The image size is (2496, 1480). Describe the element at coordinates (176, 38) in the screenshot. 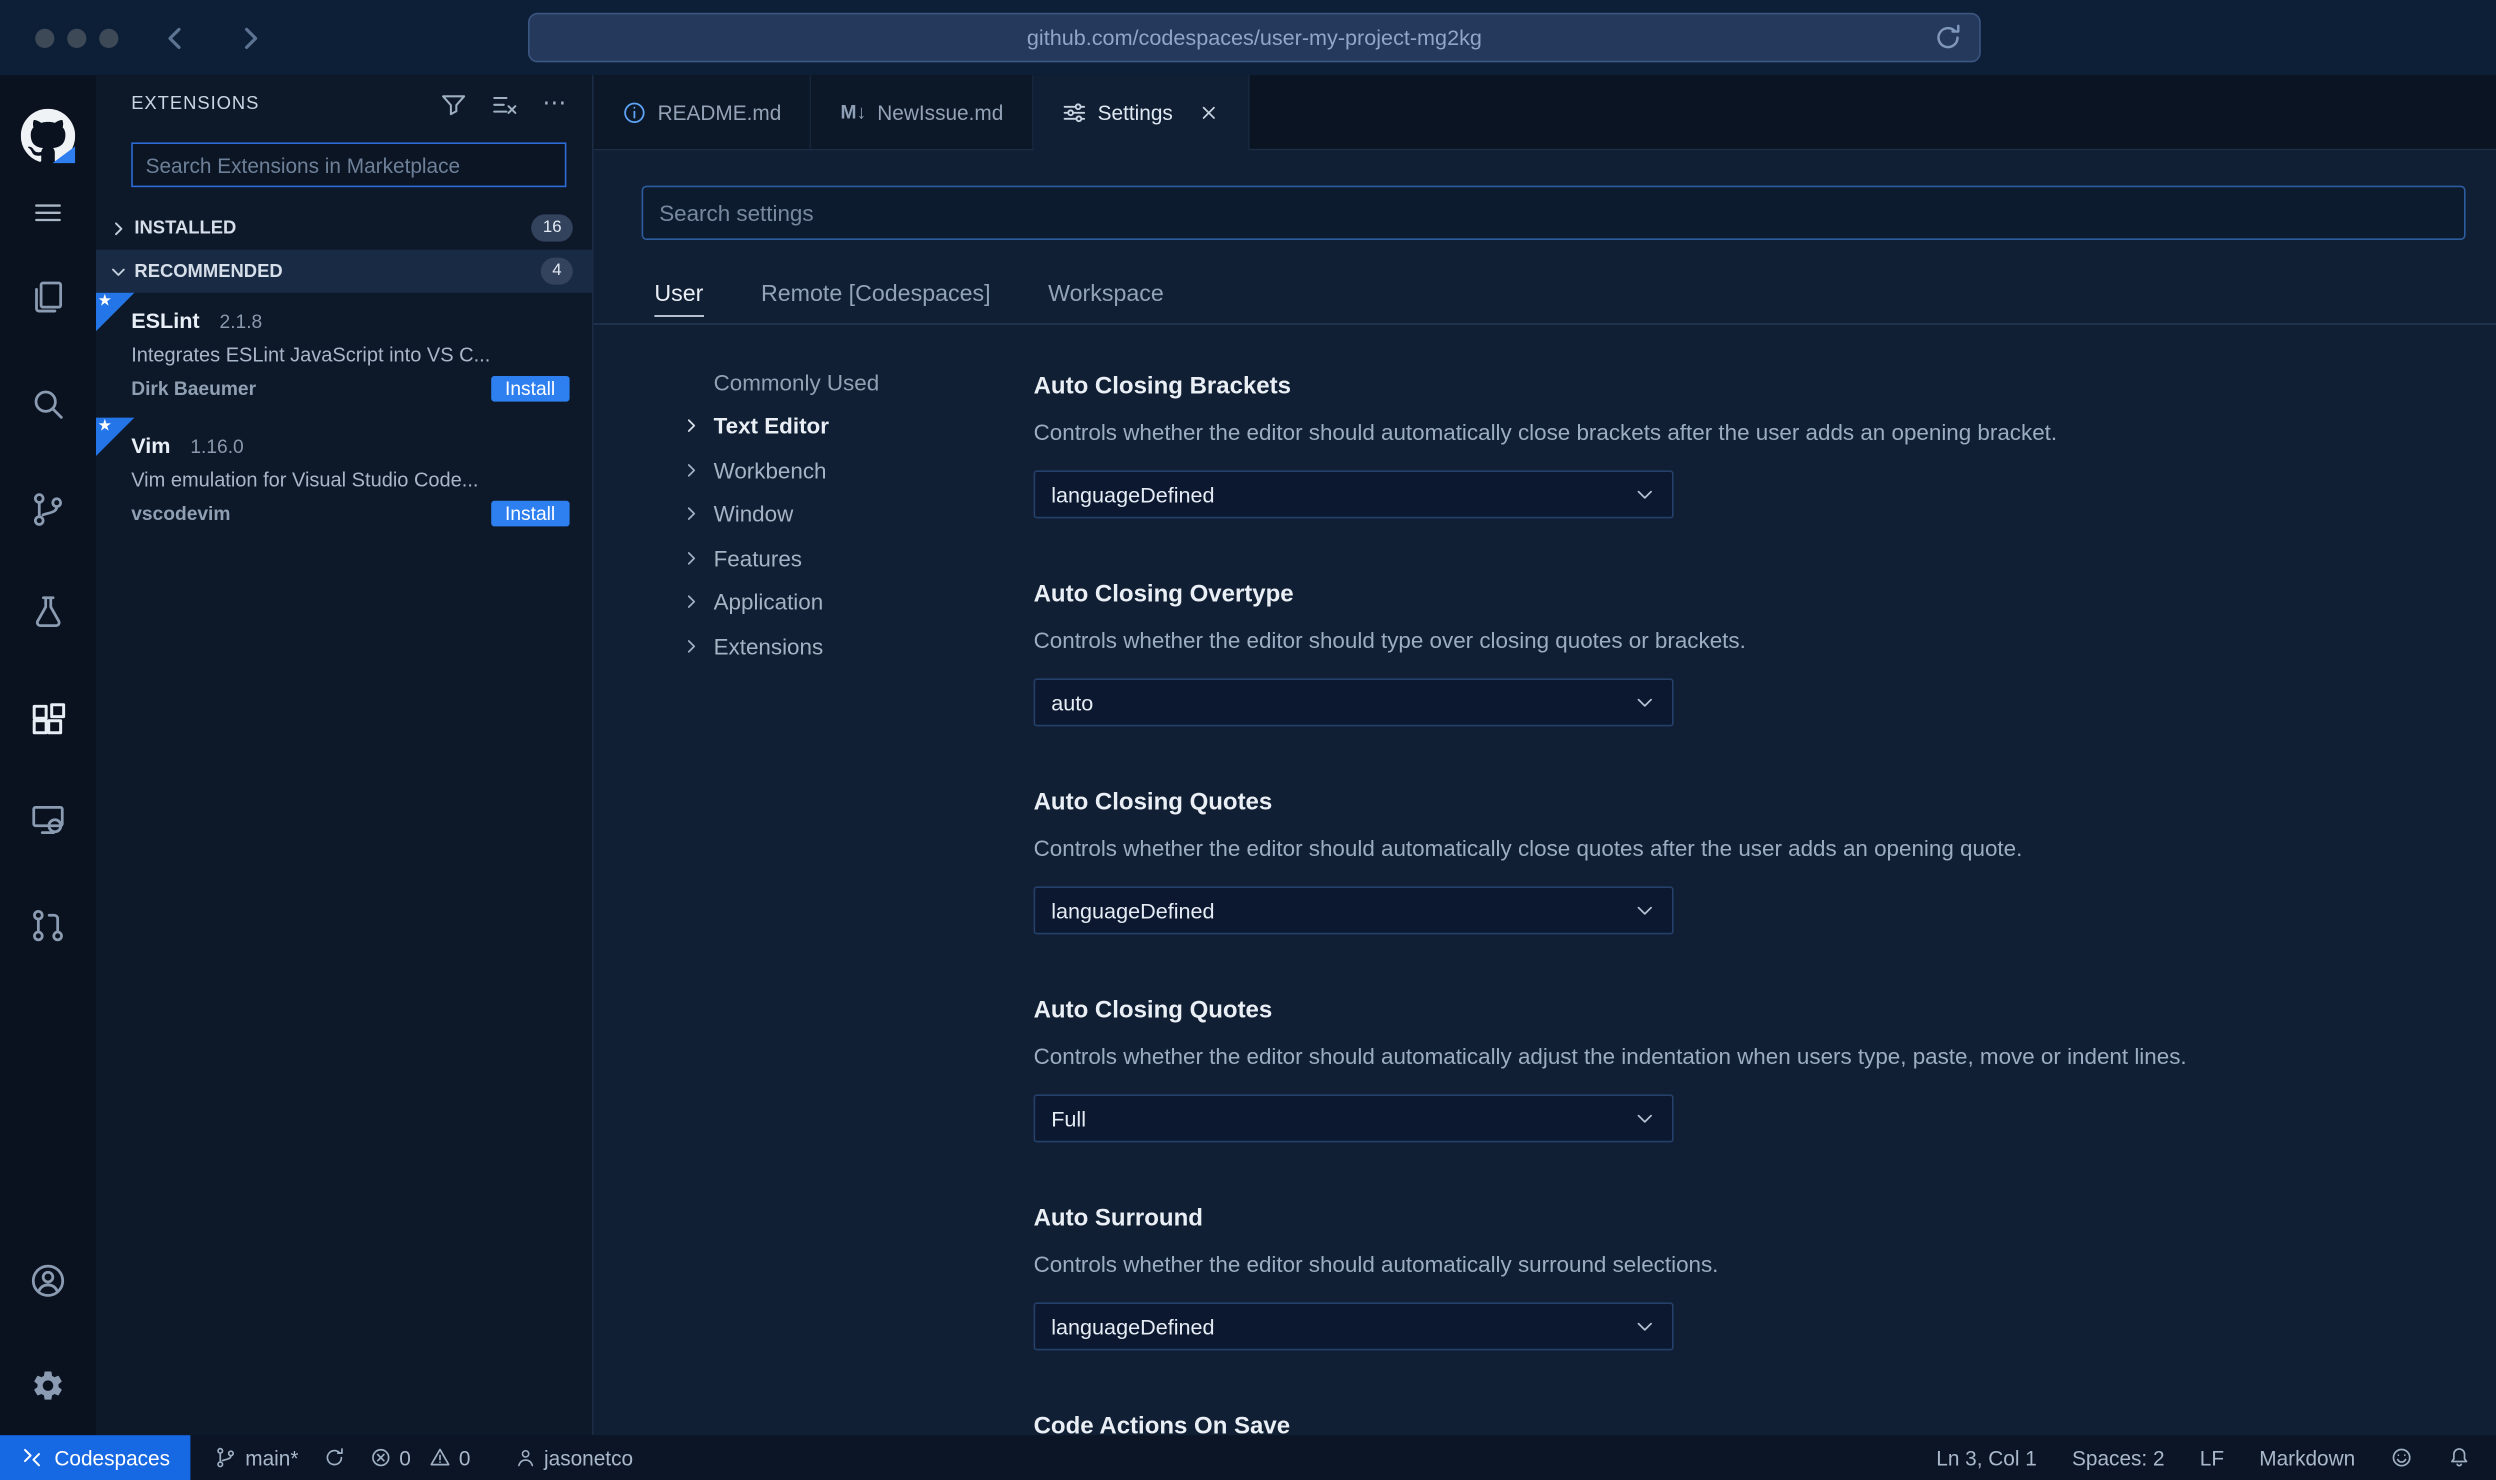

I see `browser-back-icon` at that location.